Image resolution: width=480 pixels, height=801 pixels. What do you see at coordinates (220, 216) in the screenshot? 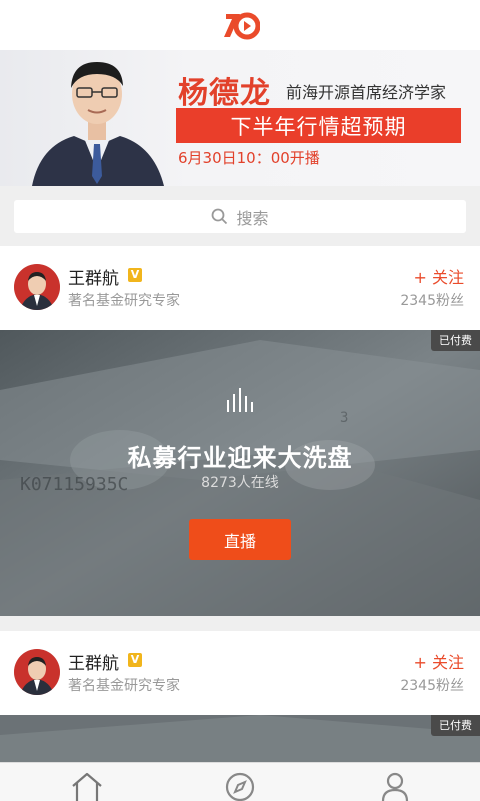
I see `search-icon` at bounding box center [220, 216].